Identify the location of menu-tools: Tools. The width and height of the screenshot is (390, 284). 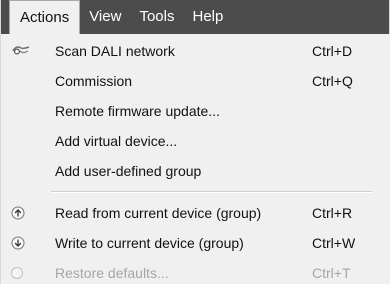
(156, 17).